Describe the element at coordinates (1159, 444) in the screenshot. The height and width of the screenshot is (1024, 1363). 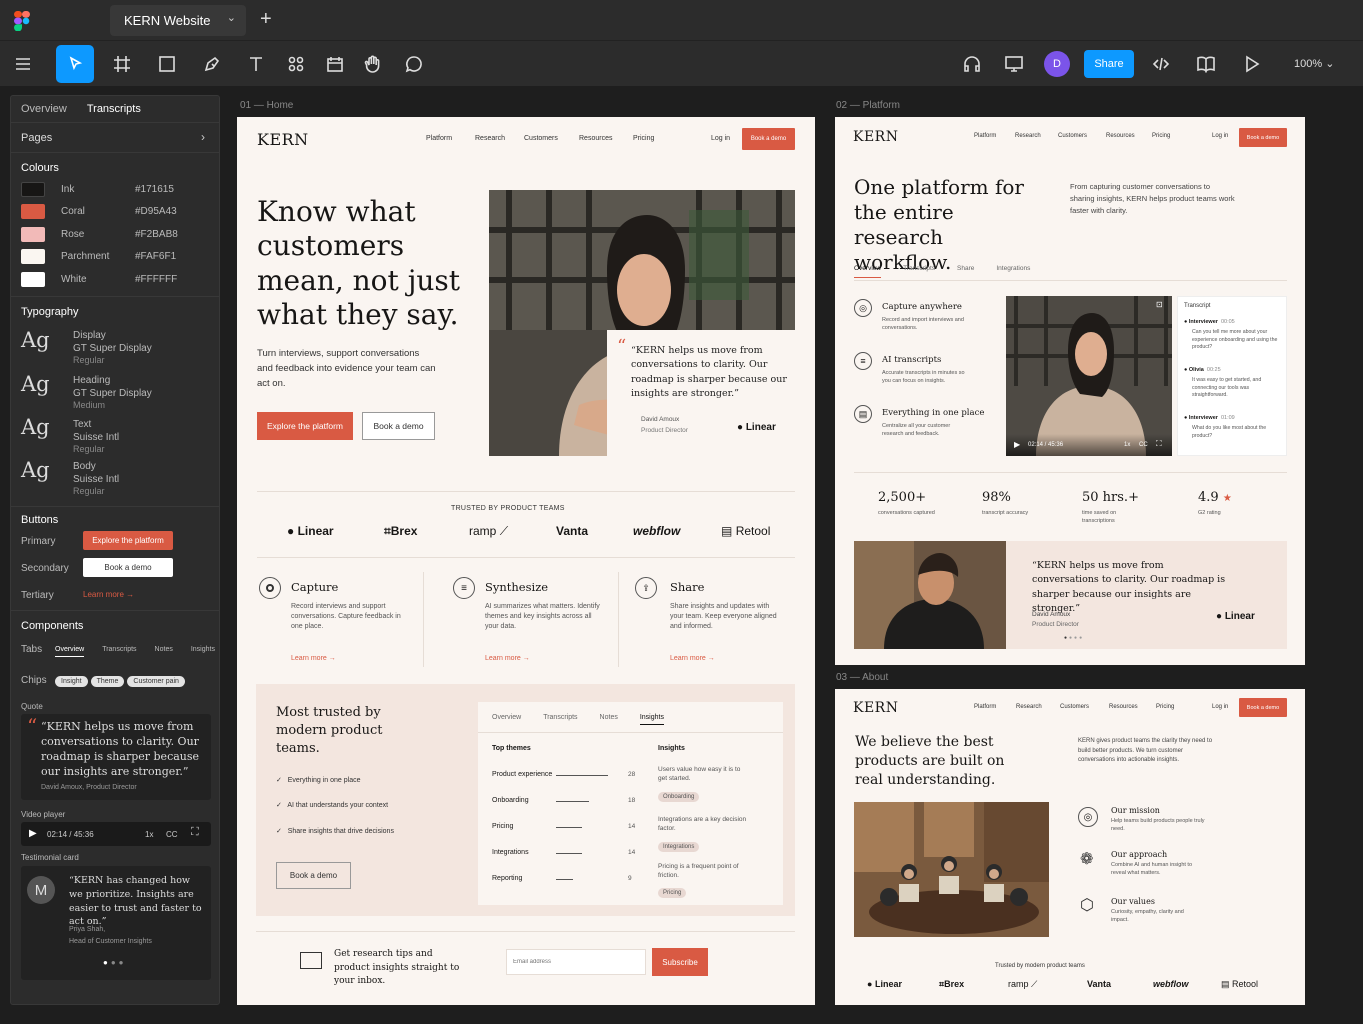
I see `fullscreen-icon: ⛶` at that location.